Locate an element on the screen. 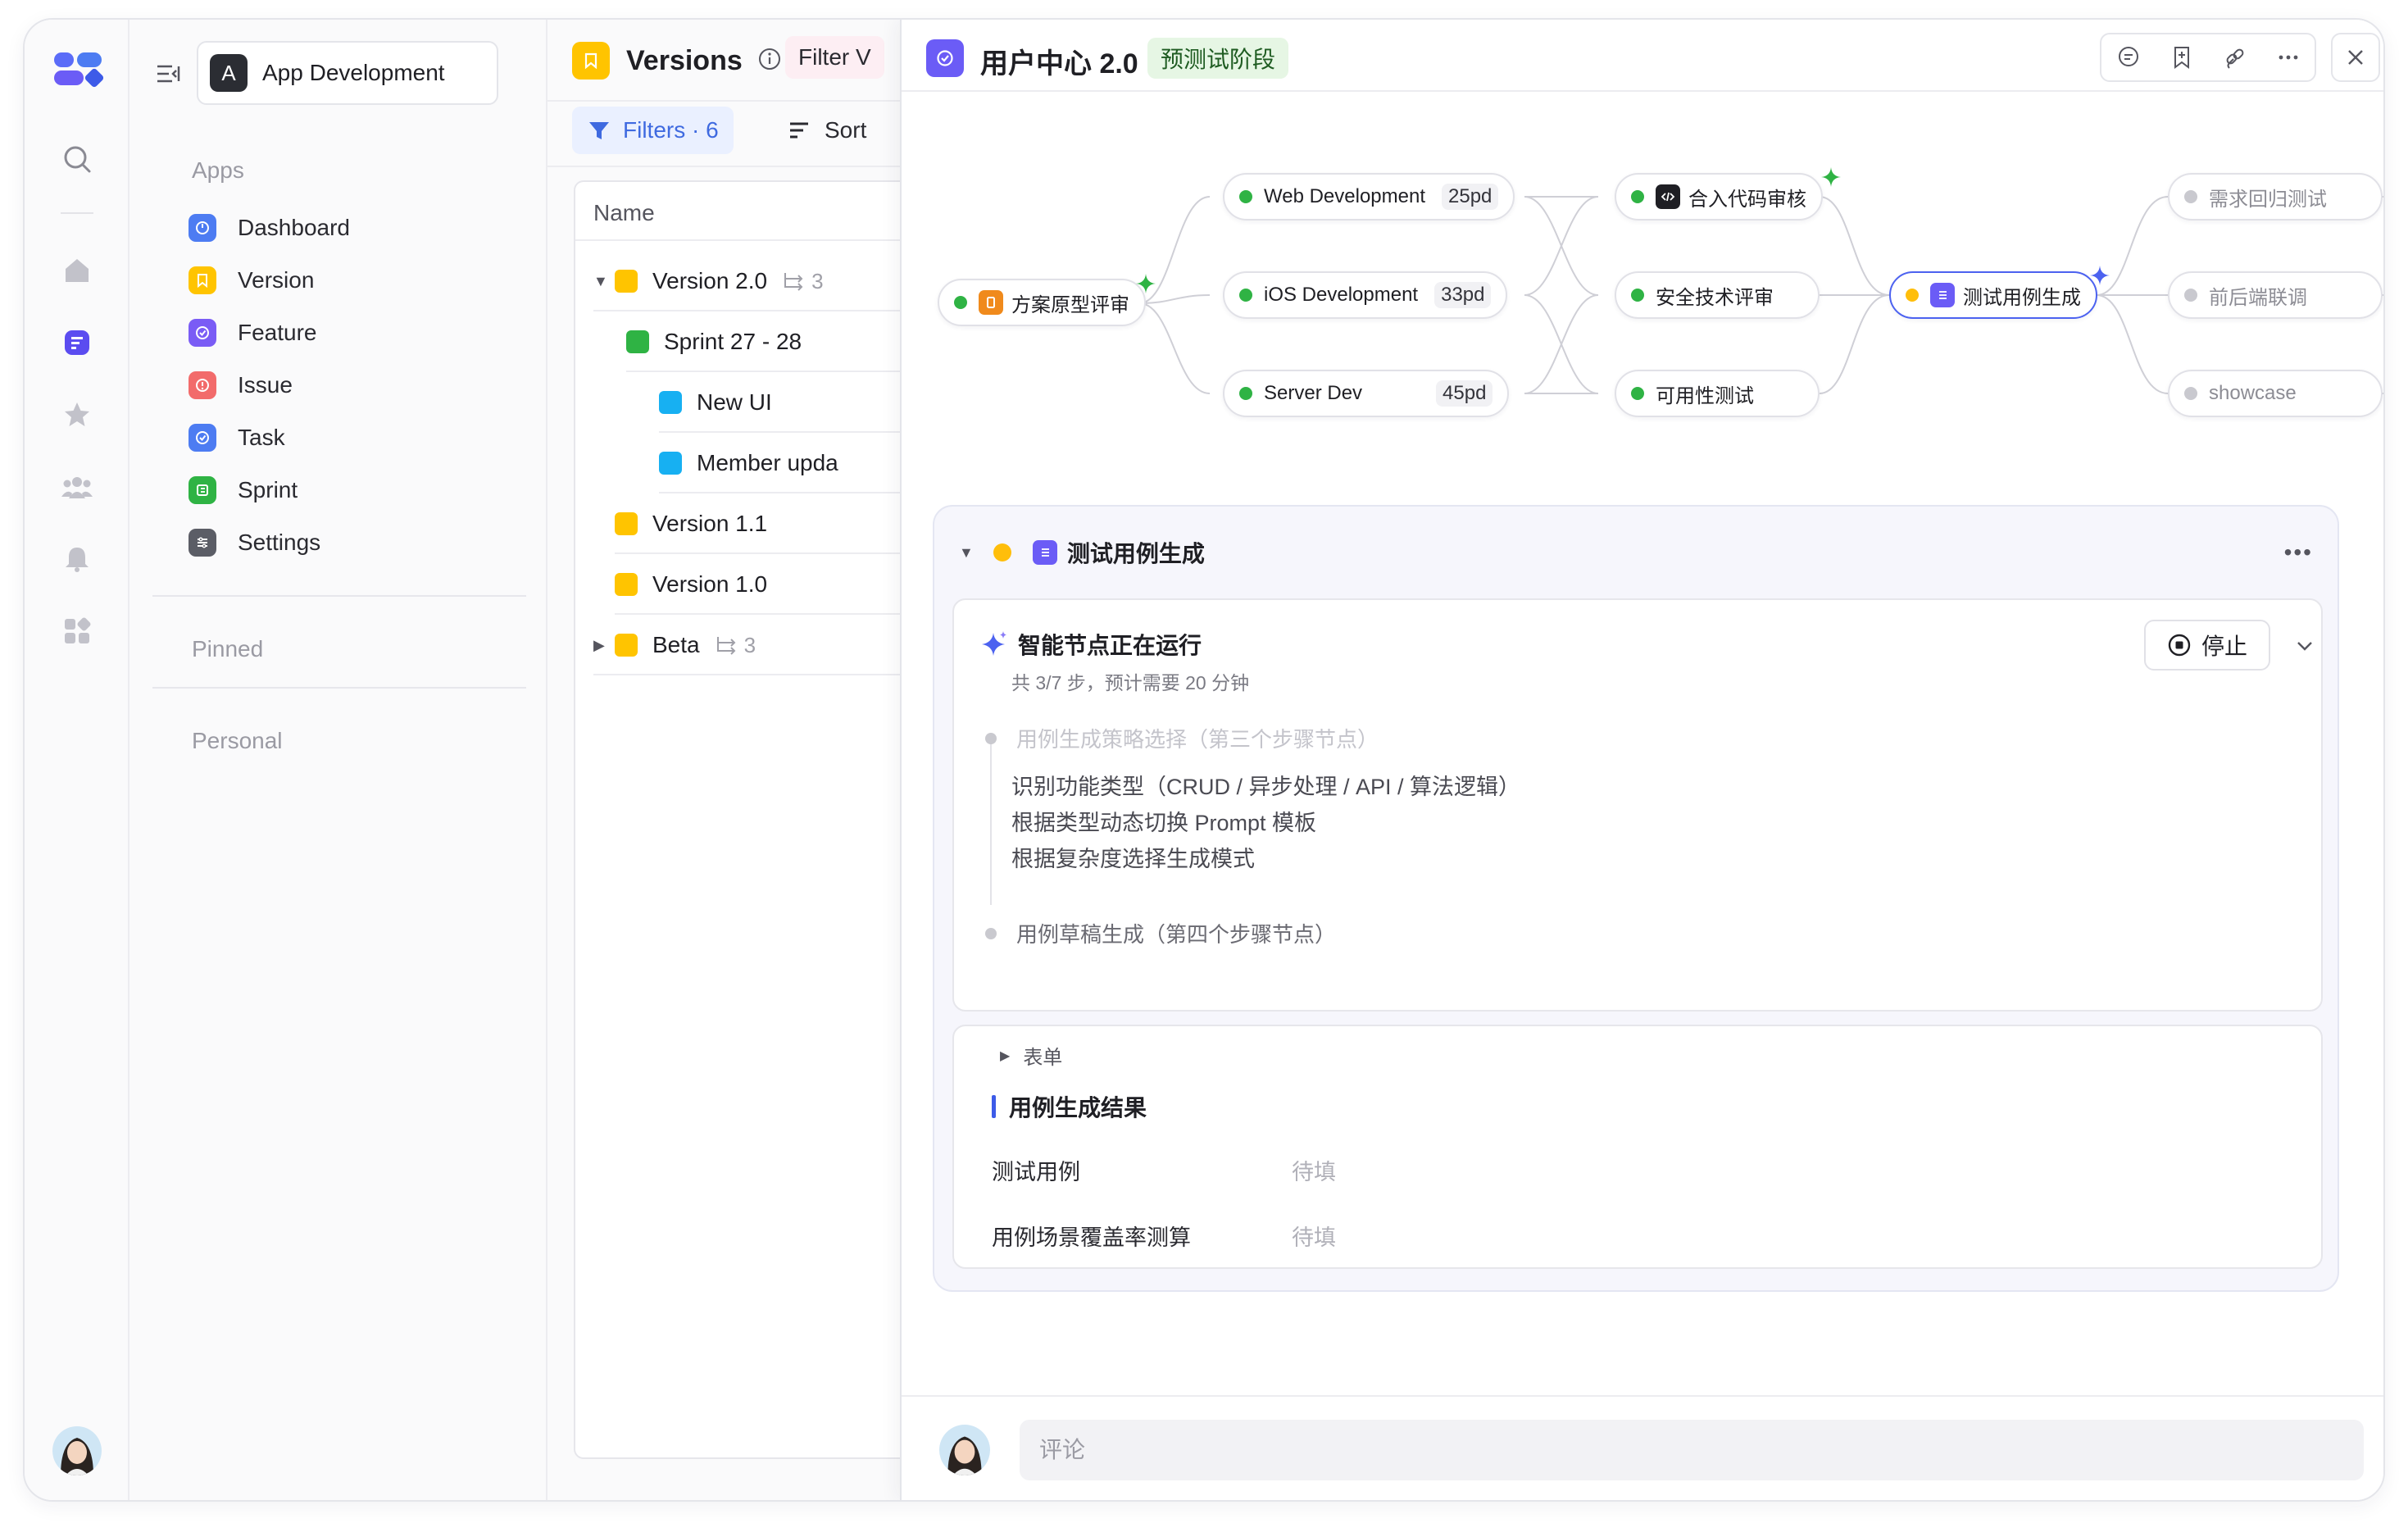  steps-timeline is located at coordinates (991, 819).